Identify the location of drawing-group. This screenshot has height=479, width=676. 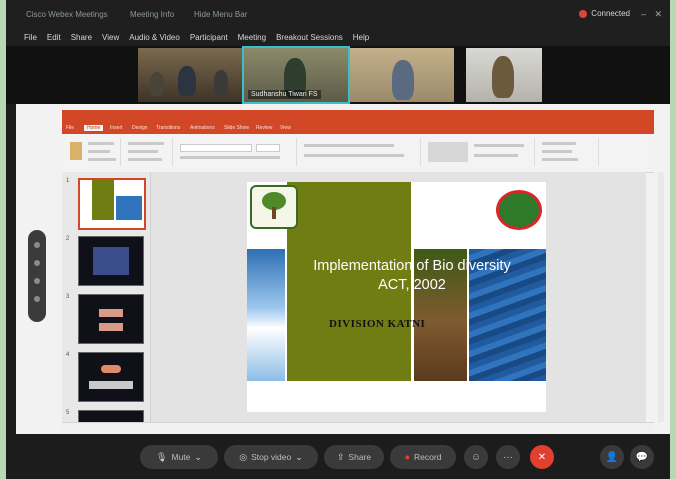
(479, 152).